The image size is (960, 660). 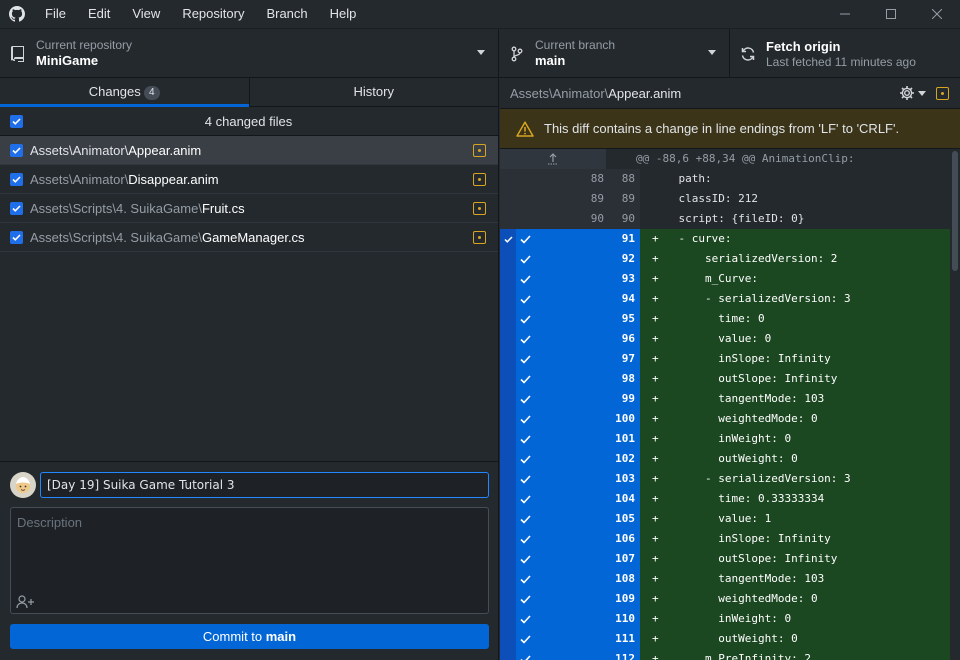 What do you see at coordinates (614, 53) in the screenshot?
I see `branch-selector: Current branch main` at bounding box center [614, 53].